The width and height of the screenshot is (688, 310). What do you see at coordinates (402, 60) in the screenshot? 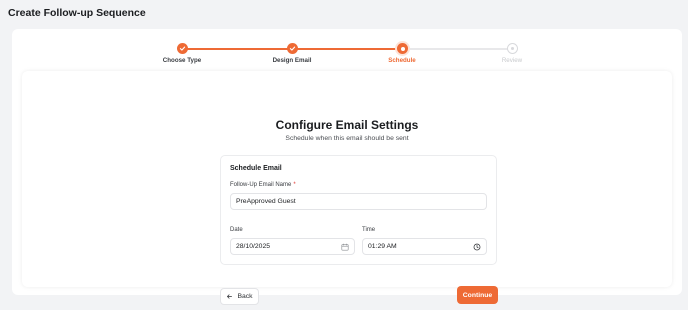
I see `step-schedule-label: Schedule` at bounding box center [402, 60].